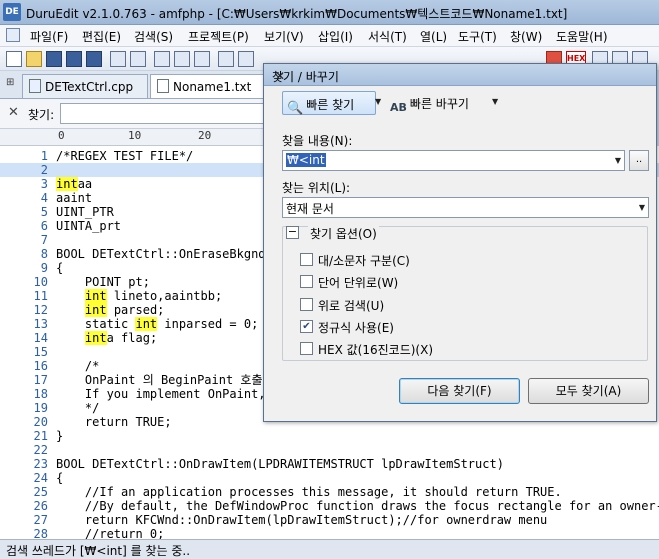 Image resolution: width=659 pixels, height=559 pixels. What do you see at coordinates (85, 86) in the screenshot?
I see `tab-detextctrl-cpp: DETextCtrl.cpp` at bounding box center [85, 86].